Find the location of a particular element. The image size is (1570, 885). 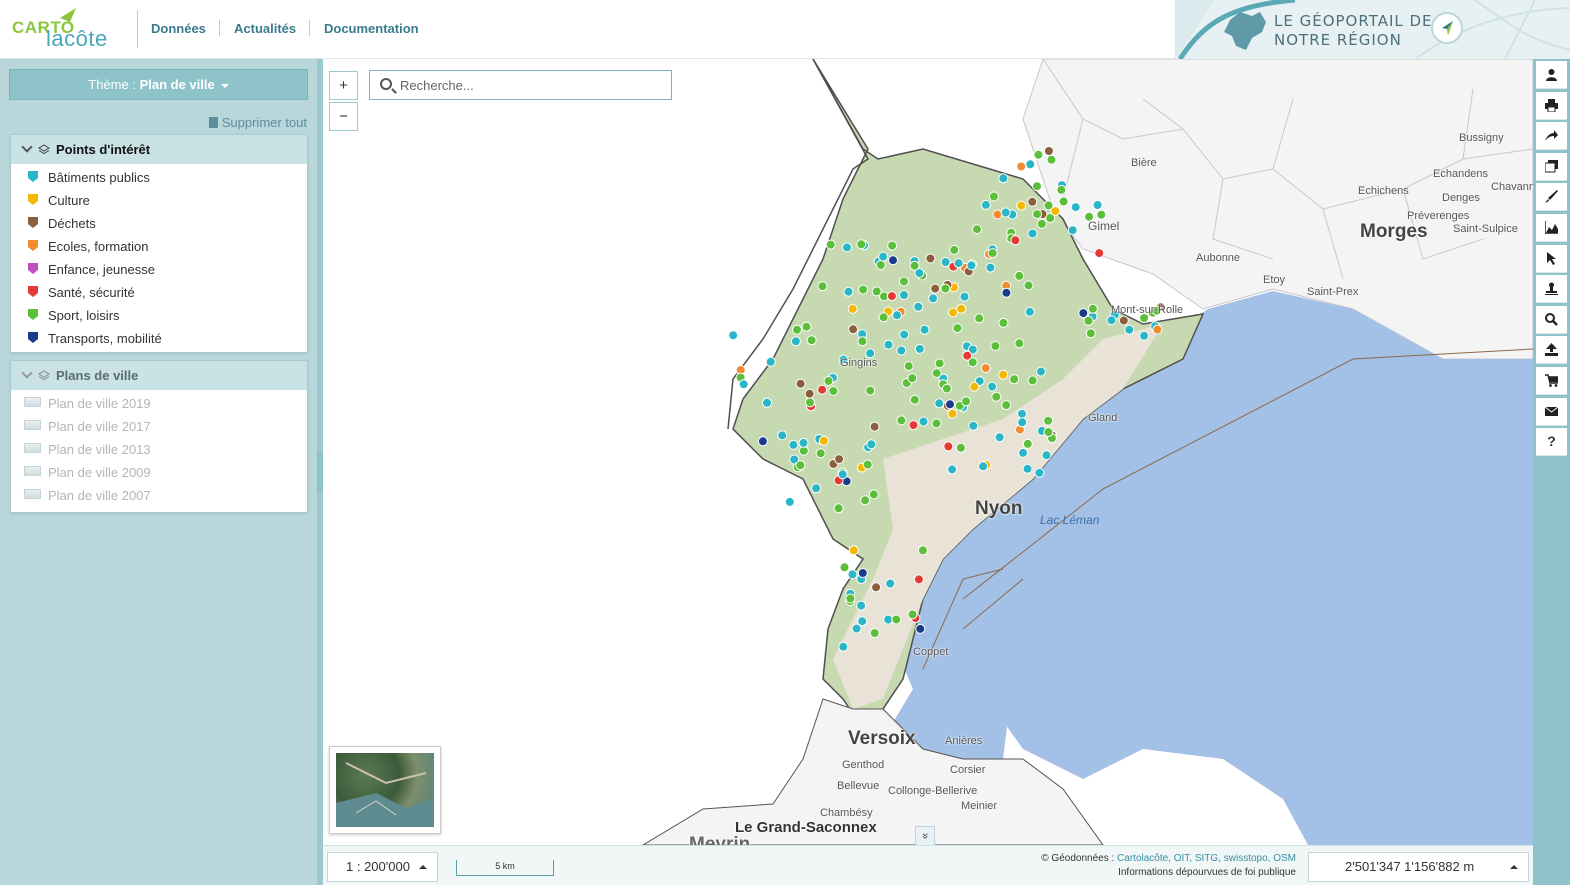

layer-item: Santé, sécurité is located at coordinates (159, 291).